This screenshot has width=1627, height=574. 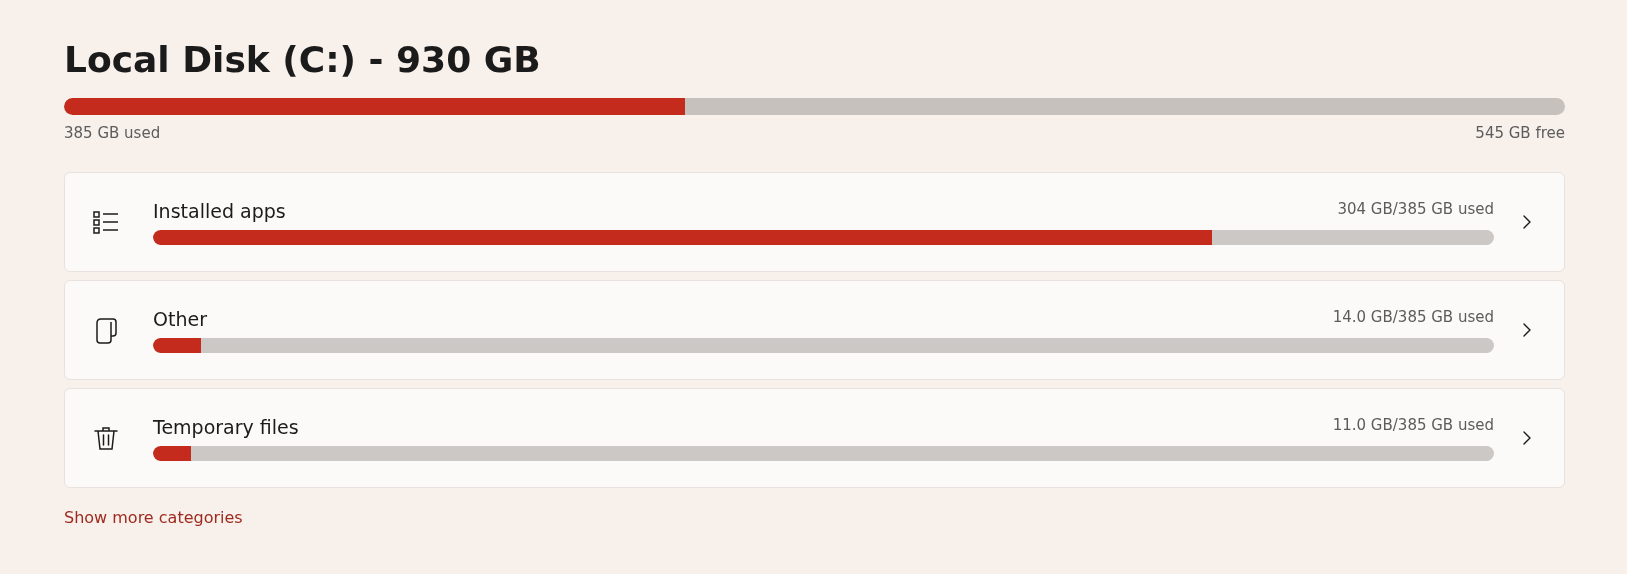 What do you see at coordinates (1413, 424) in the screenshot?
I see `usage-label: 11.0 GB/385 GB used` at bounding box center [1413, 424].